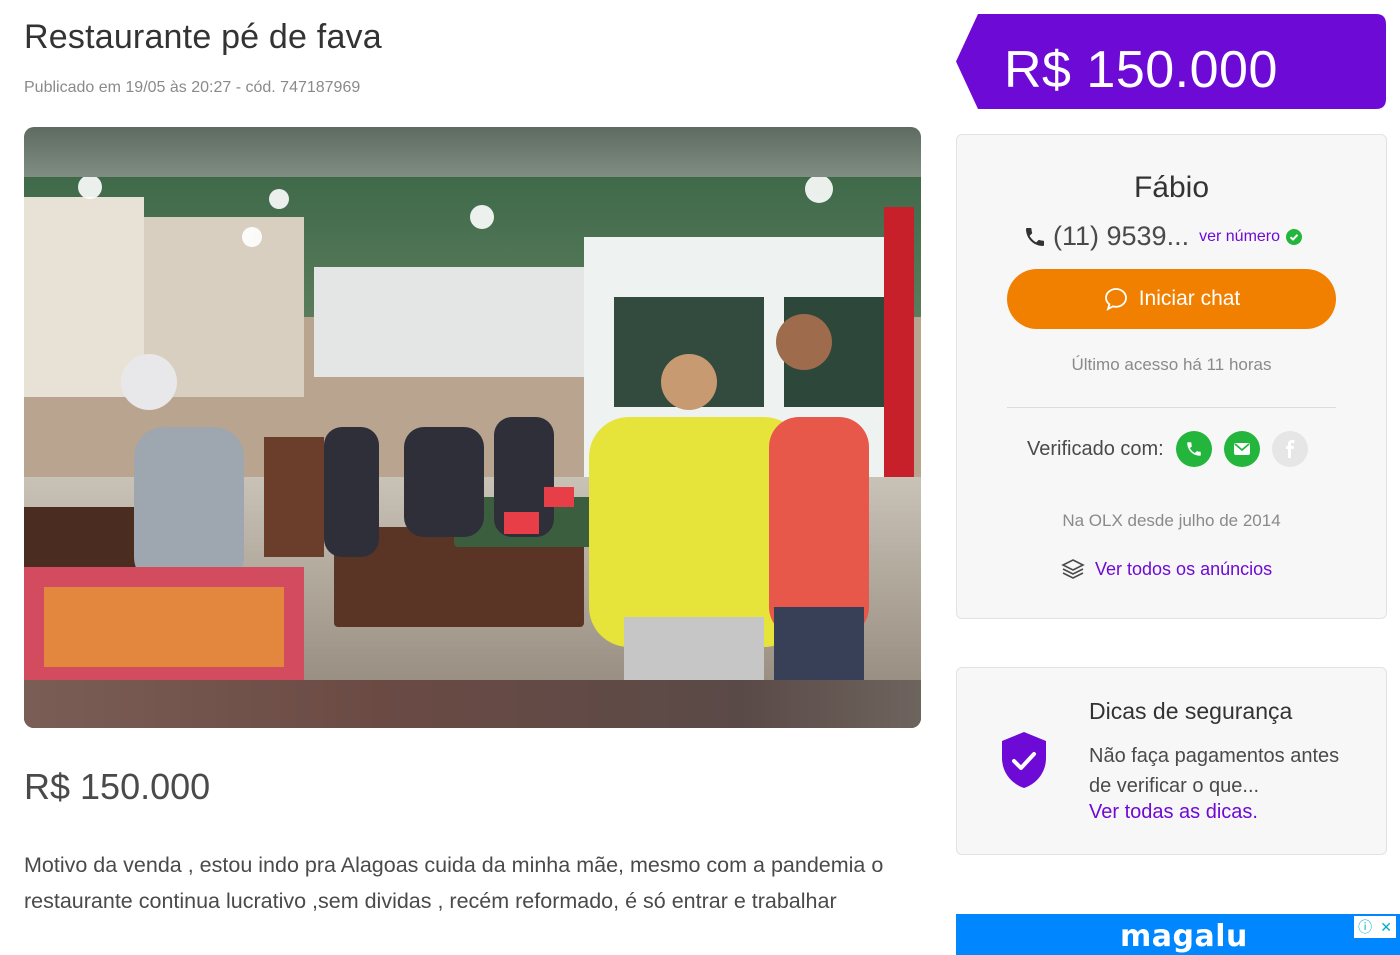  Describe the element at coordinates (1375, 927) in the screenshot. I see `ad-choices-icon: ⓘ ✕` at that location.